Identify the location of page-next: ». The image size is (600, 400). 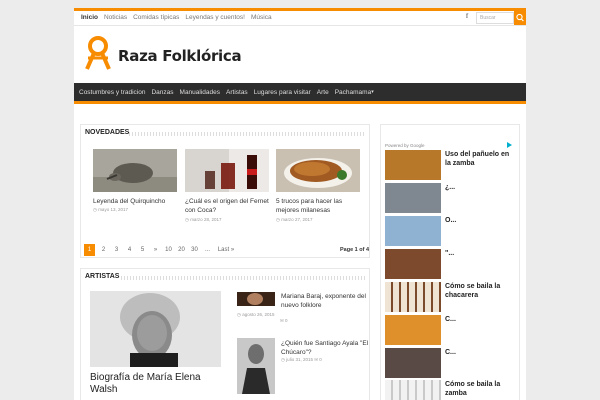
(155, 250).